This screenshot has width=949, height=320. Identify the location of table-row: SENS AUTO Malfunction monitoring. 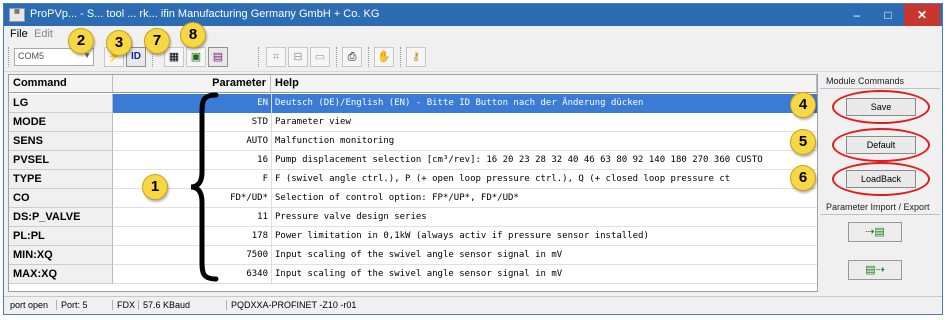
(413, 141).